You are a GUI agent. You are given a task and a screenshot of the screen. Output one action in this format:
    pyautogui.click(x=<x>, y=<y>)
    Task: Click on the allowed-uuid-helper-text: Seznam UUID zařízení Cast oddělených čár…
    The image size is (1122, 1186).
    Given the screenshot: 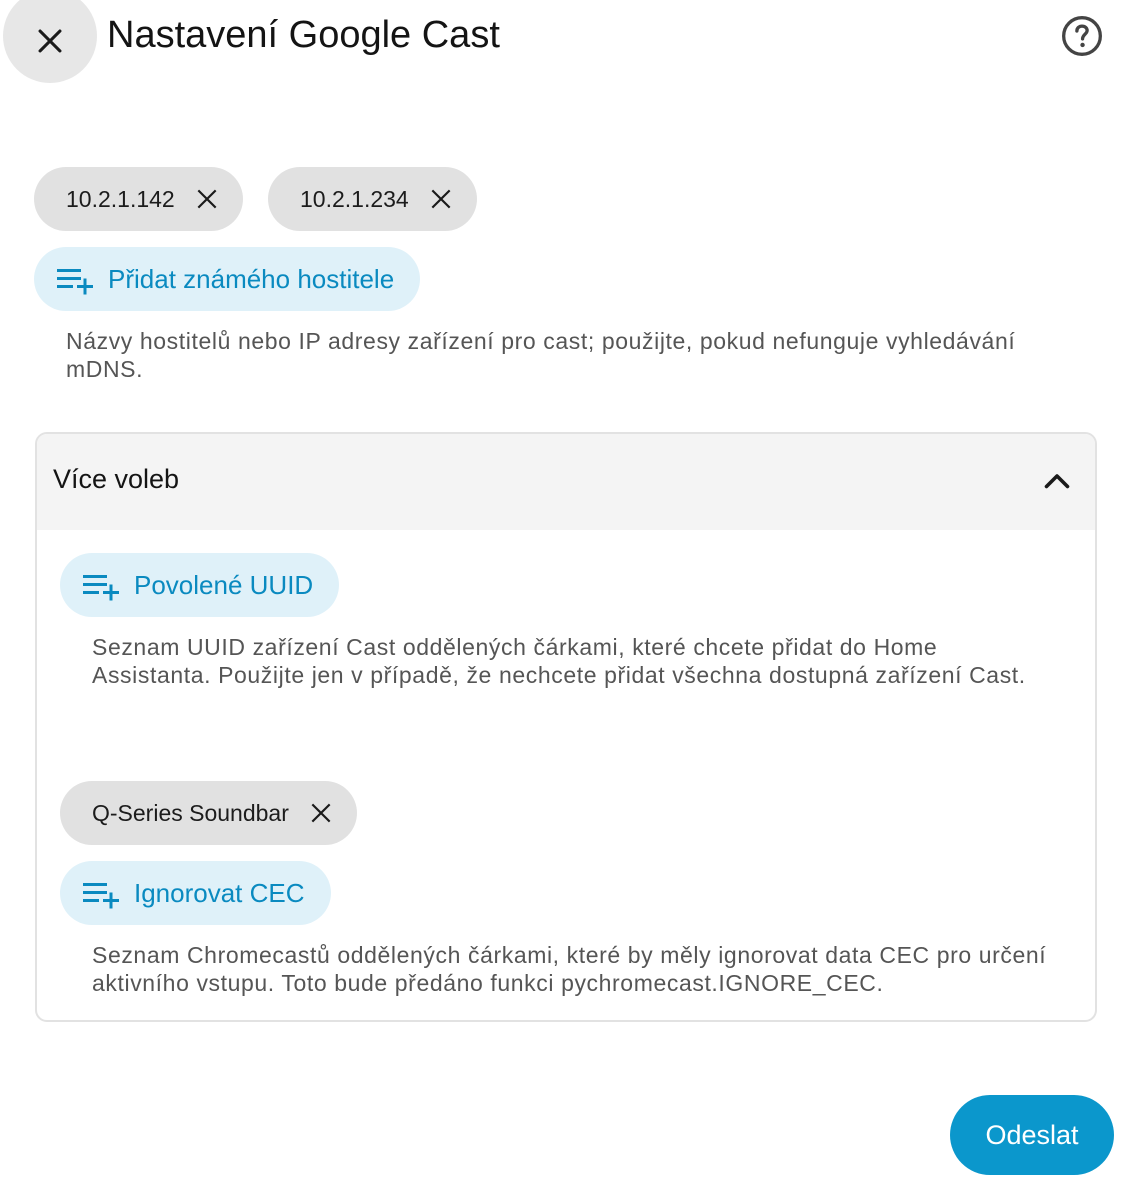 What is the action you would take?
    pyautogui.click(x=559, y=661)
    